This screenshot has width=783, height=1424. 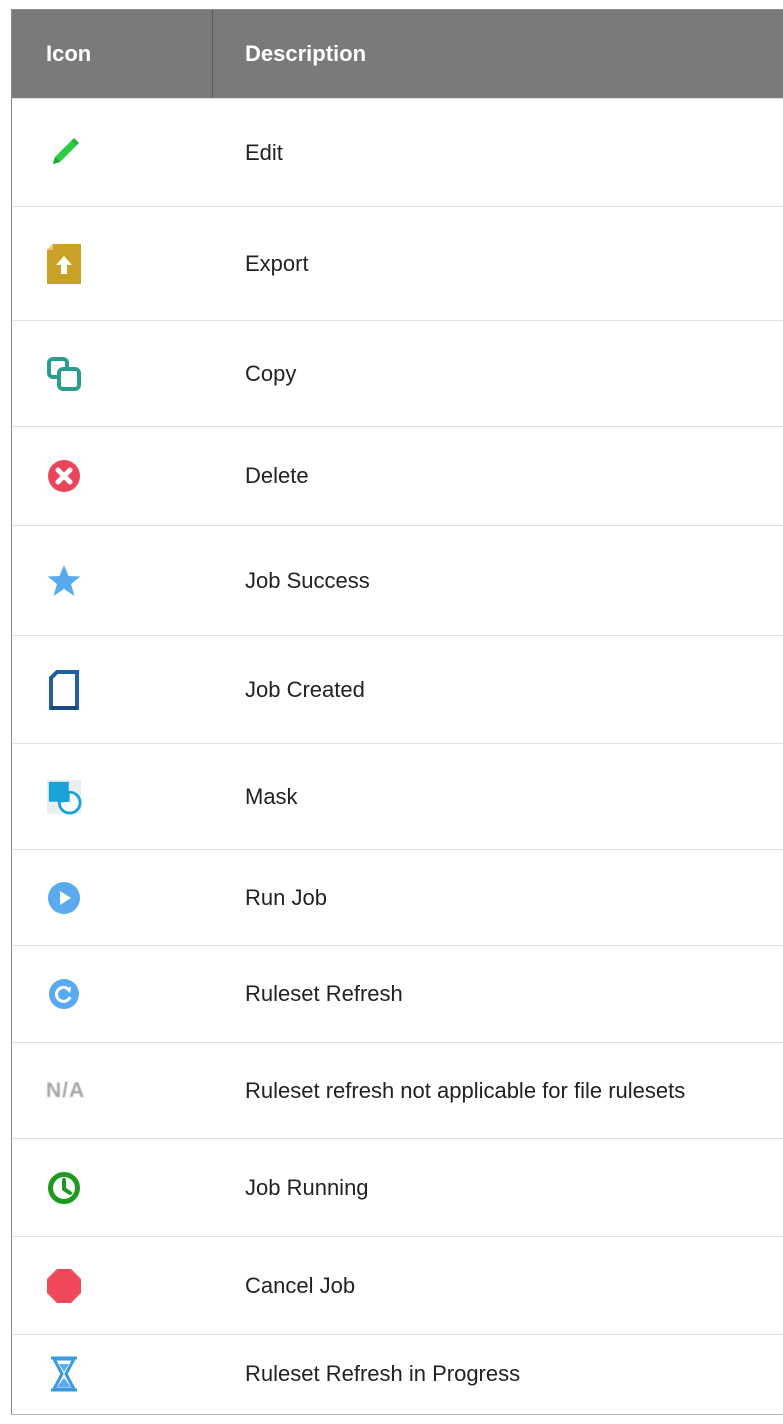 What do you see at coordinates (64, 1188) in the screenshot?
I see `clock-icon` at bounding box center [64, 1188].